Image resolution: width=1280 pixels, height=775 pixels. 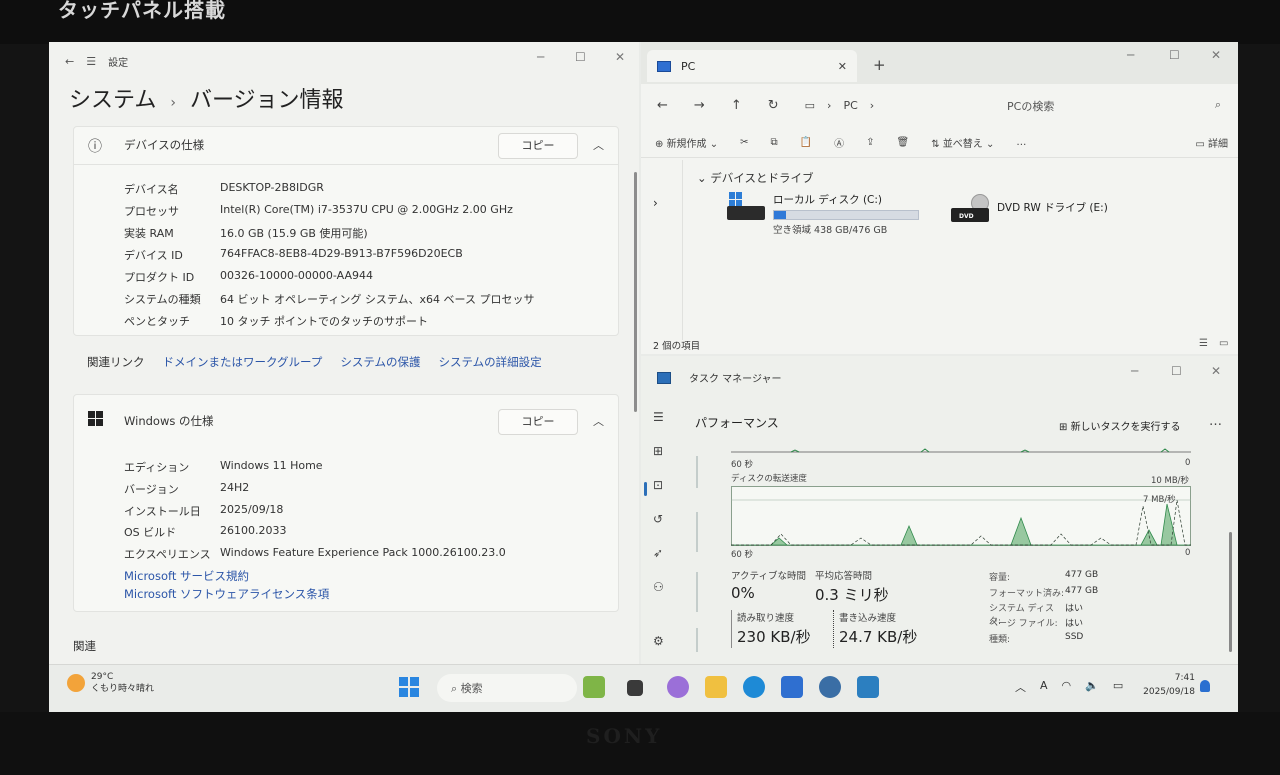 What do you see at coordinates (661, 532) in the screenshot?
I see `task-manager-sidebar: ☰ ⊞ ⊡ ↺ ➶ ⚇ ⚙` at bounding box center [661, 532].